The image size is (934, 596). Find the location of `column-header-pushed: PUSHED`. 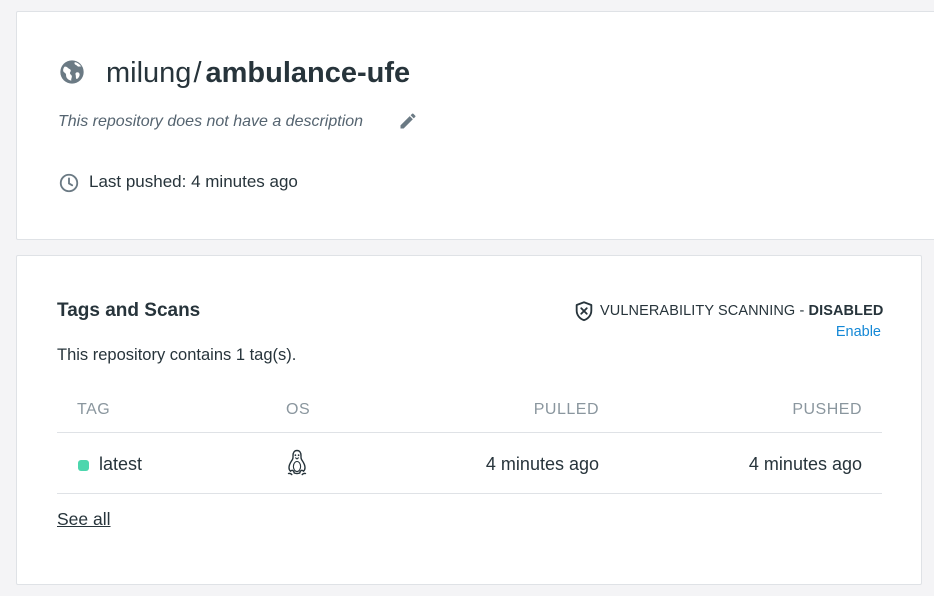

column-header-pushed: PUSHED is located at coordinates (827, 409).